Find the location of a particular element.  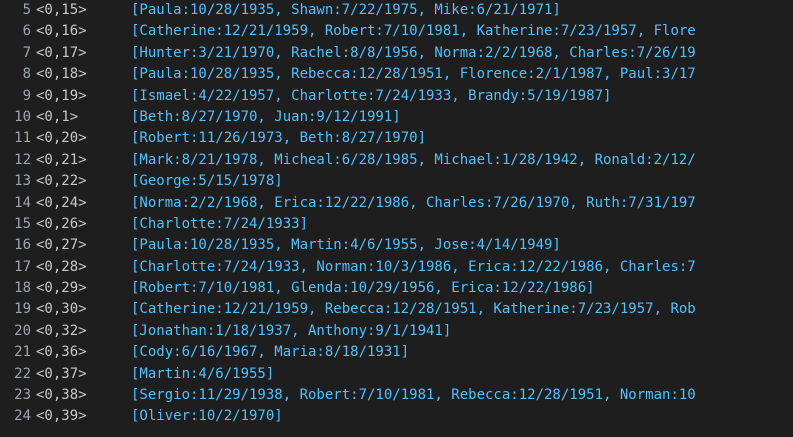

record-key: <0,27> is located at coordinates (61, 245).